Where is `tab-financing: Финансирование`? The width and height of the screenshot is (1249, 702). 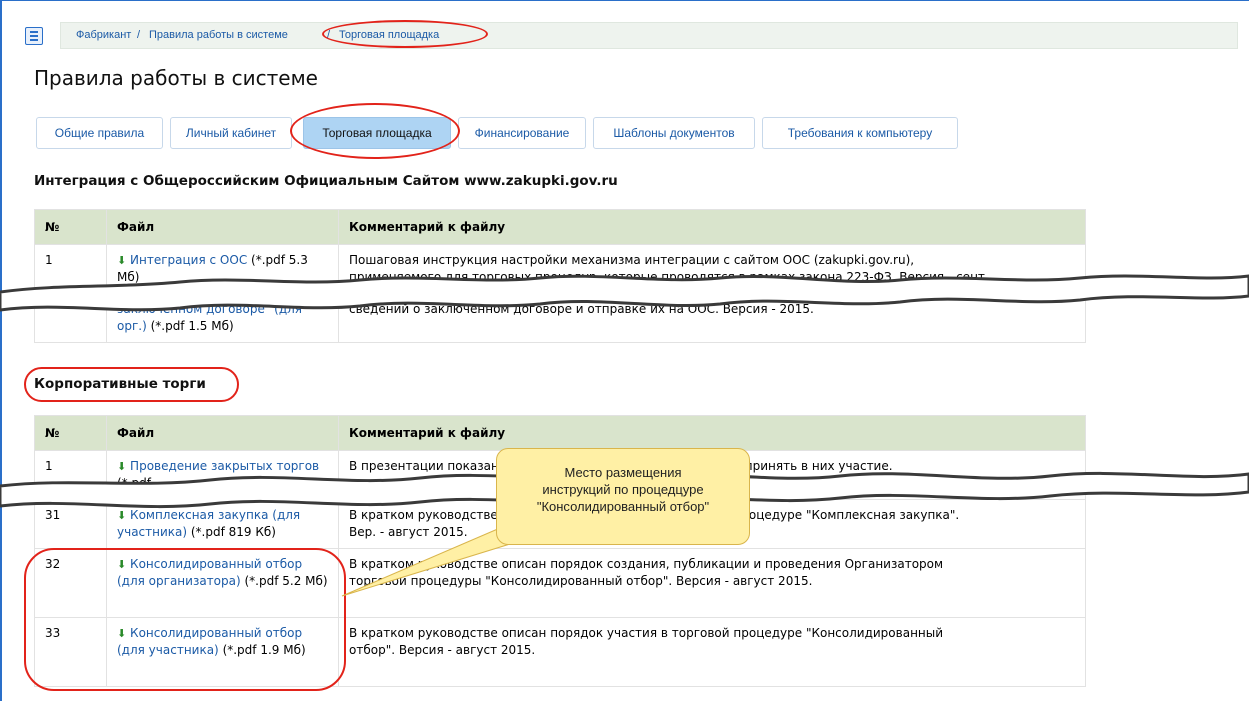
tab-financing: Финансирование is located at coordinates (522, 133).